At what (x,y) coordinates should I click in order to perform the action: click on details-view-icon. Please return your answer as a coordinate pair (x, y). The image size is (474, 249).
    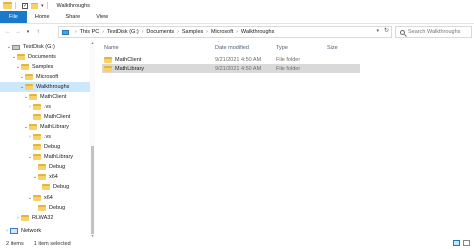
    Looking at the image, I should click on (456, 243).